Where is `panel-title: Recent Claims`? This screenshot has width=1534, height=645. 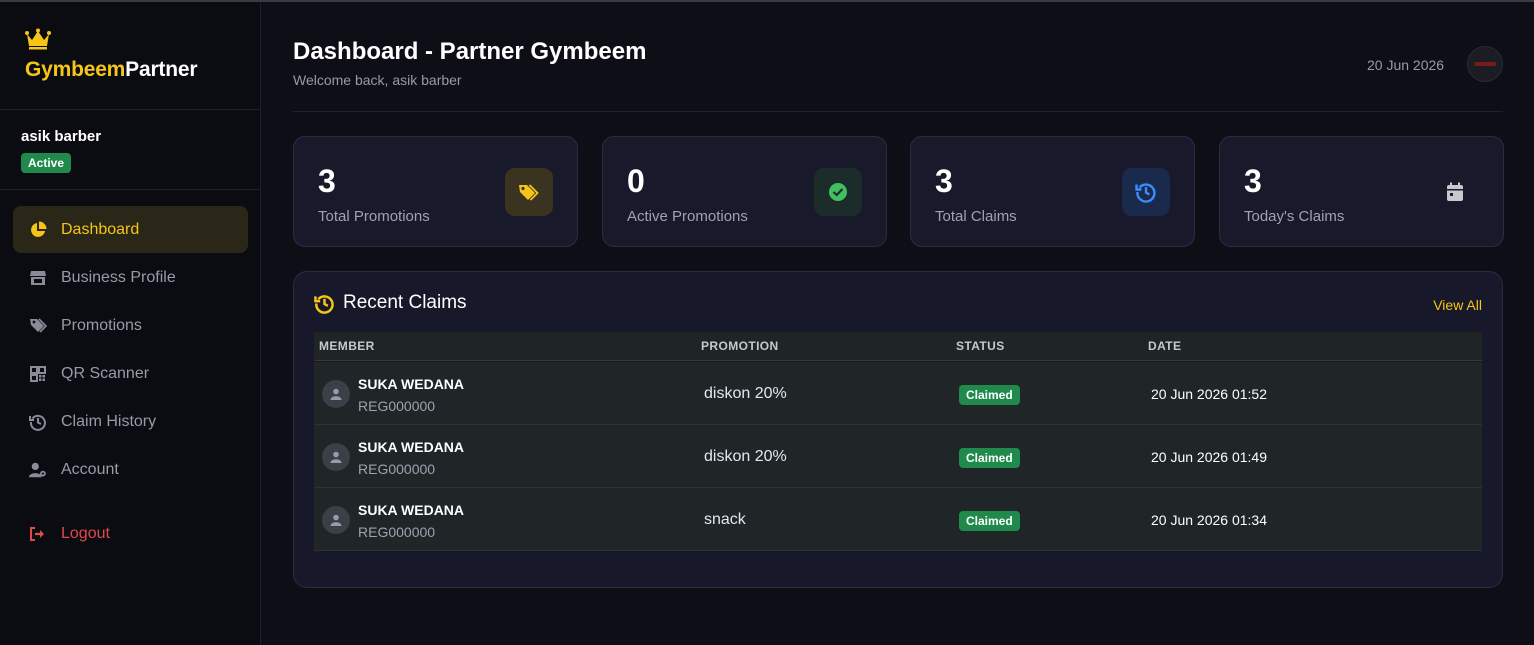
panel-title: Recent Claims is located at coordinates (390, 303).